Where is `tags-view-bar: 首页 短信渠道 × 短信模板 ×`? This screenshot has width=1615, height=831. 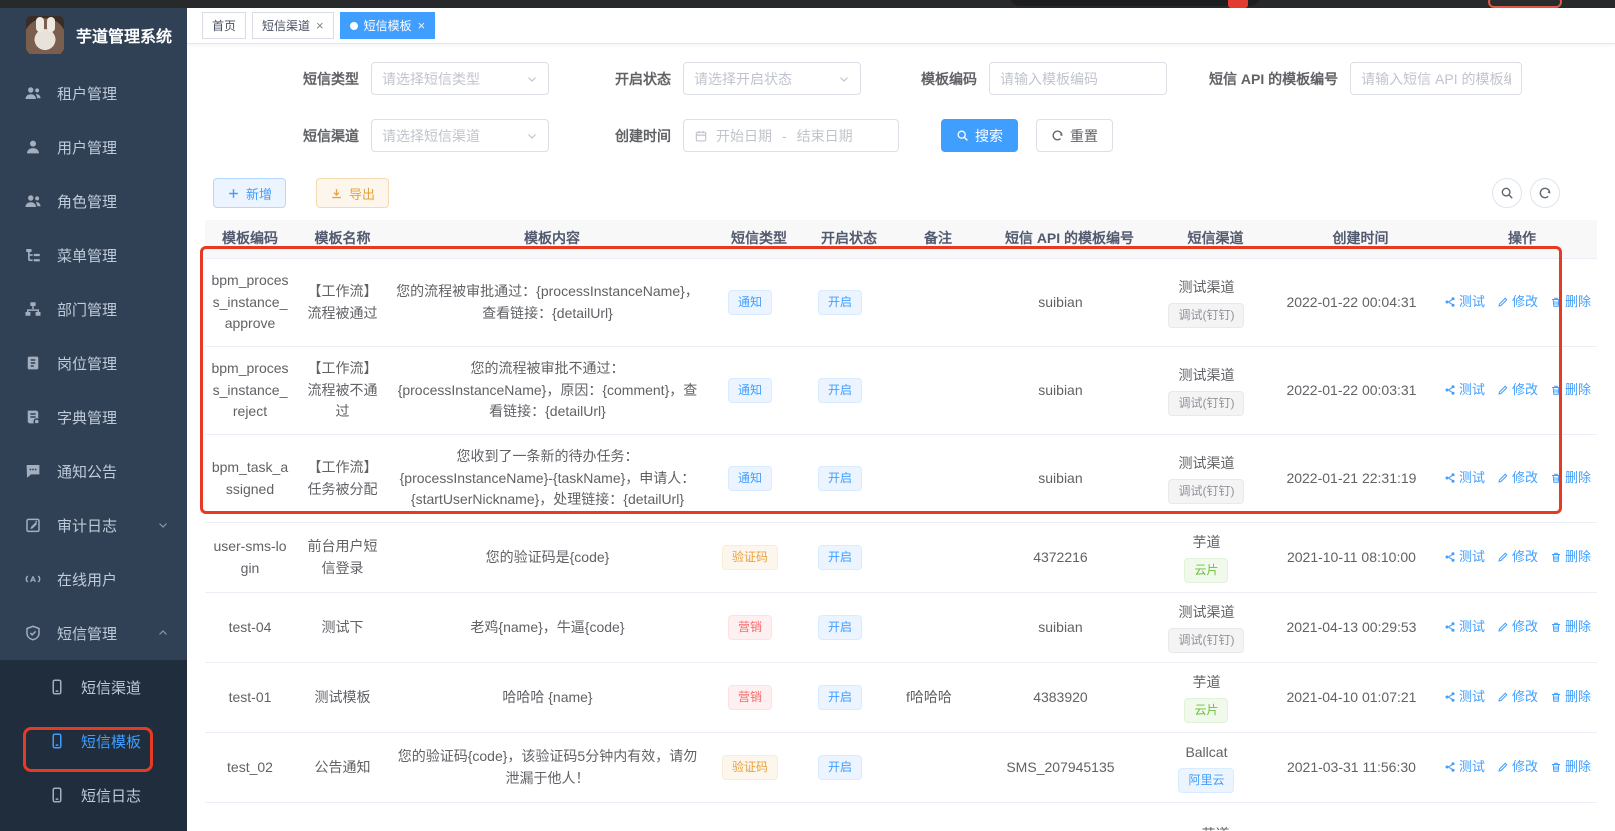 tags-view-bar: 首页 短信渠道 × 短信模板 × is located at coordinates (901, 26).